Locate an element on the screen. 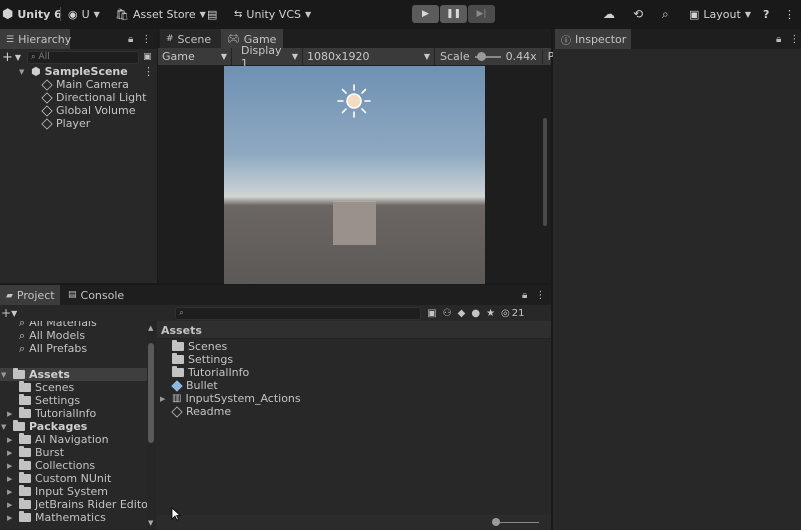 Image resolution: width=801 pixels, height=530 pixels. account-dropdown: ◉ U ▼ is located at coordinates (84, 14).